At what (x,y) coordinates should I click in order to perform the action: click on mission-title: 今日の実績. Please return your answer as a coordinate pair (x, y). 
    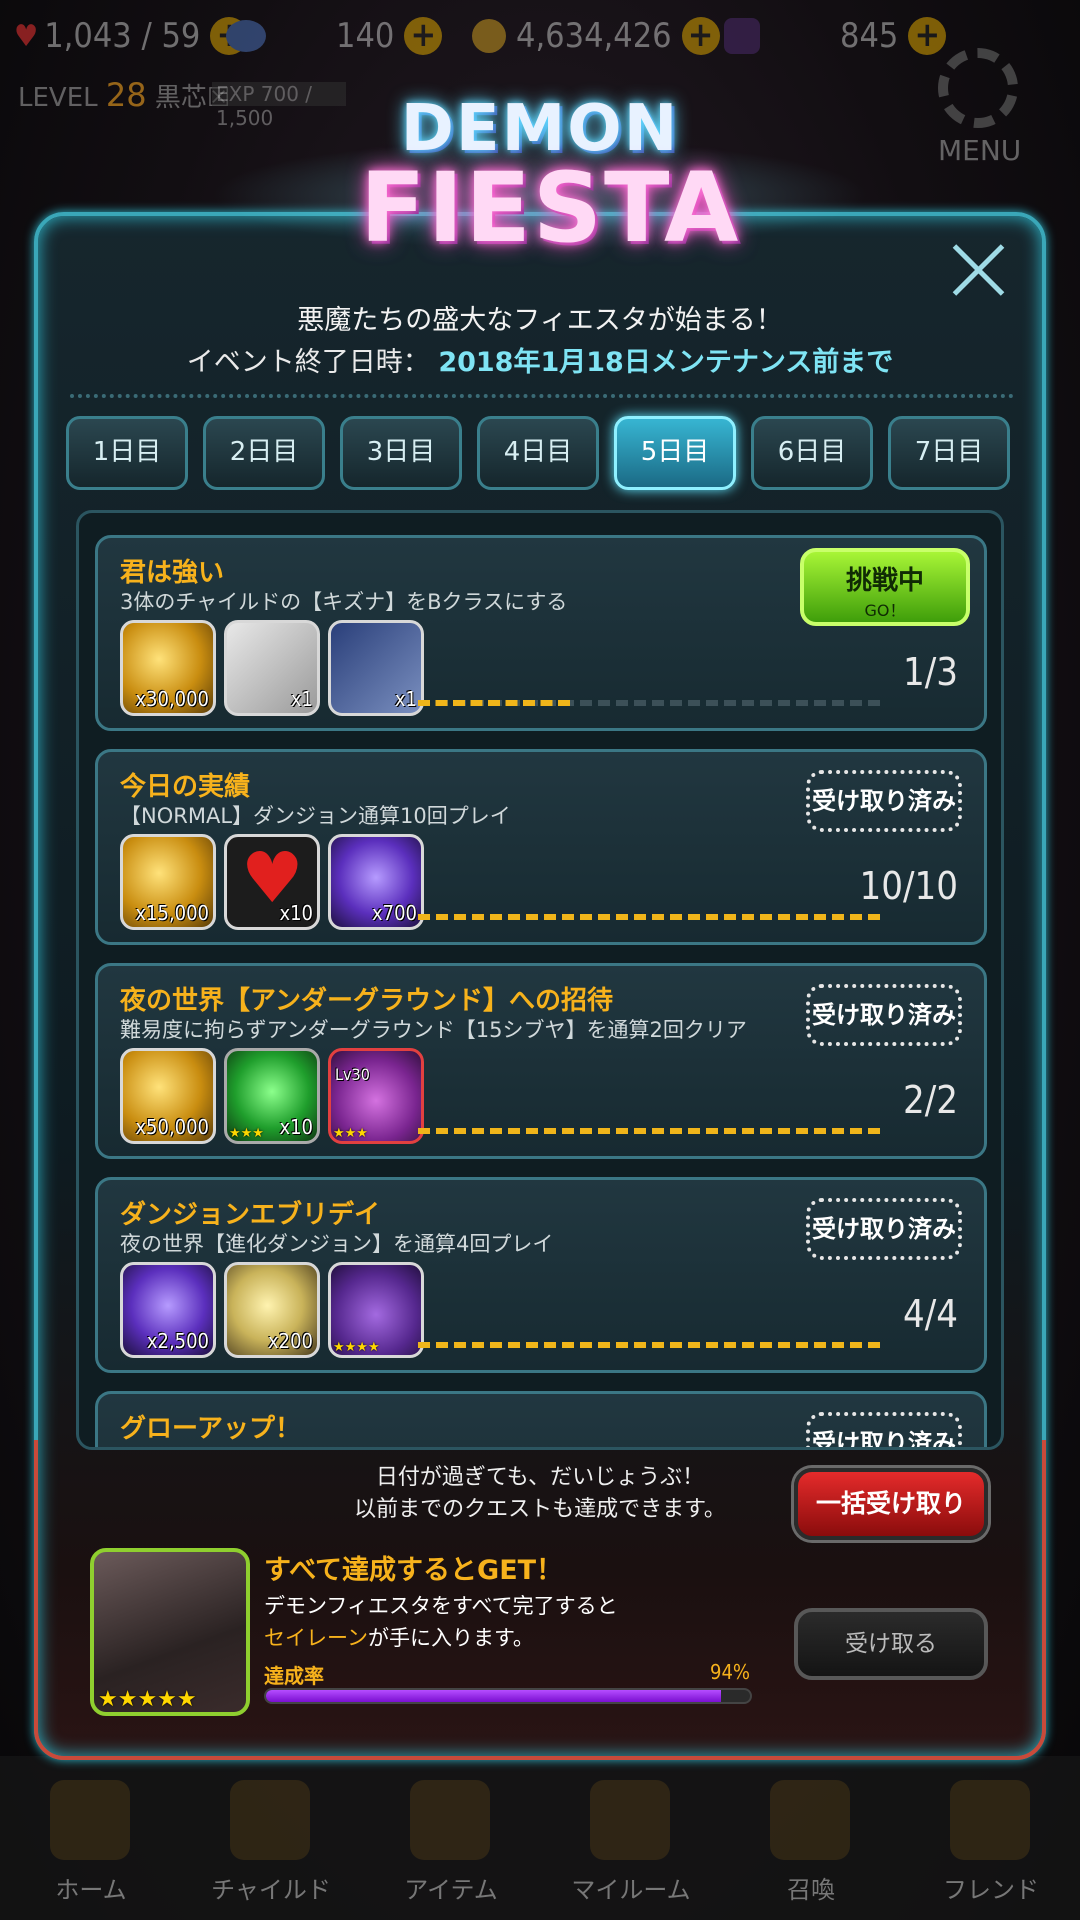
    Looking at the image, I should click on (185, 787).